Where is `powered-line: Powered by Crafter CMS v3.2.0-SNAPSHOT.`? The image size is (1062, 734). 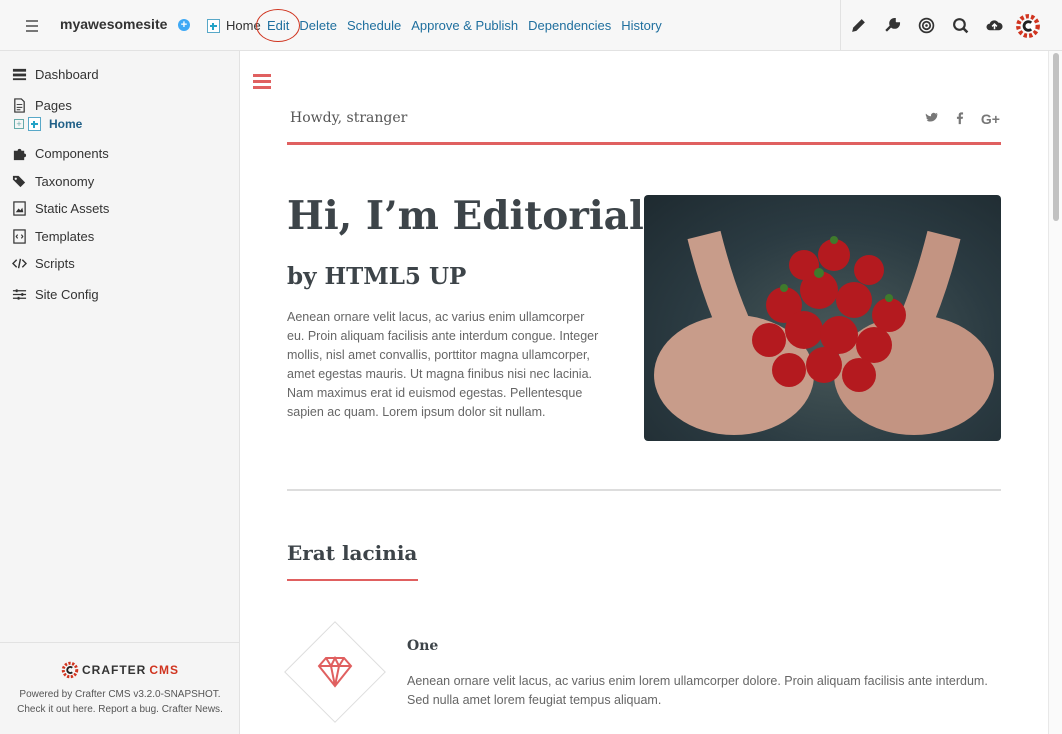
powered-line: Powered by Crafter CMS v3.2.0-SNAPSHOT. is located at coordinates (120, 694).